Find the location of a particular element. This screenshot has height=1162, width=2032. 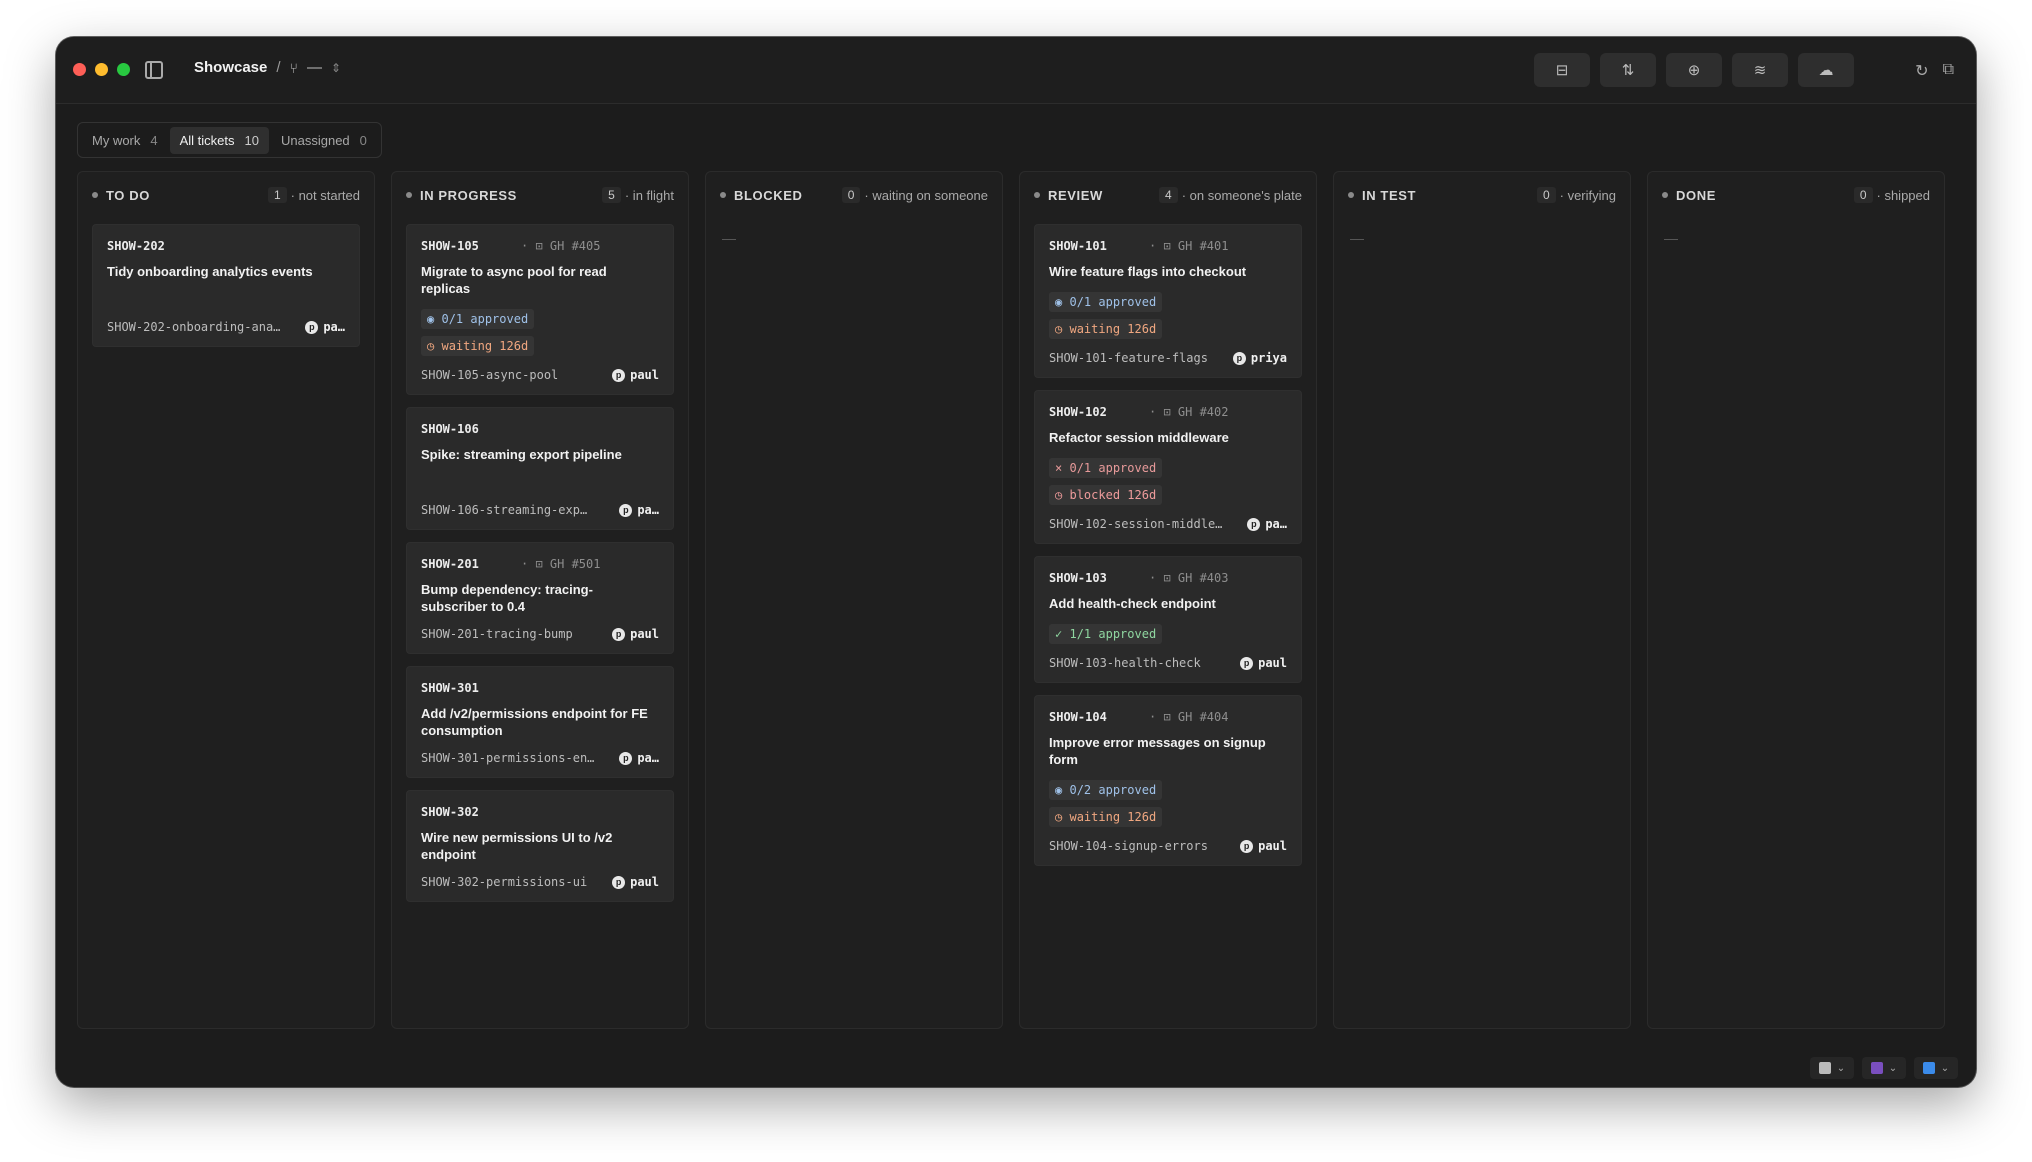

project-title: Showcase is located at coordinates (230, 67).